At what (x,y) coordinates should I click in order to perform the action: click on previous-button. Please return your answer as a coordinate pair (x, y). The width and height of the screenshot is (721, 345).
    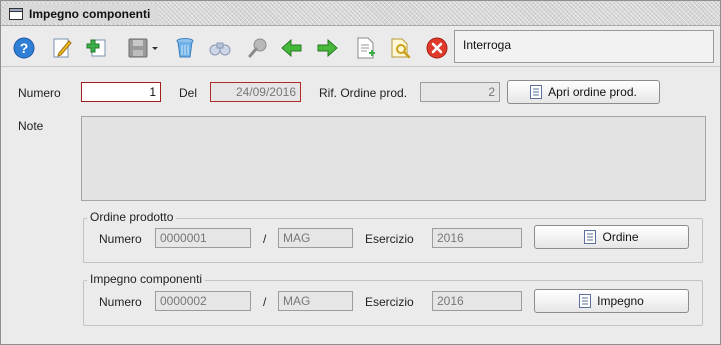
    Looking at the image, I should click on (292, 48).